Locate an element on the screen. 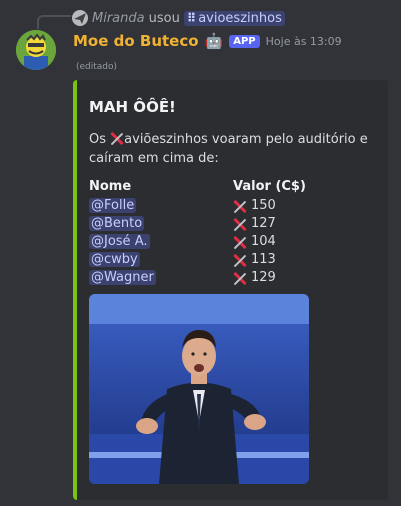 This screenshot has width=401, height=506. slash-command-icon: ⠿ is located at coordinates (191, 18).